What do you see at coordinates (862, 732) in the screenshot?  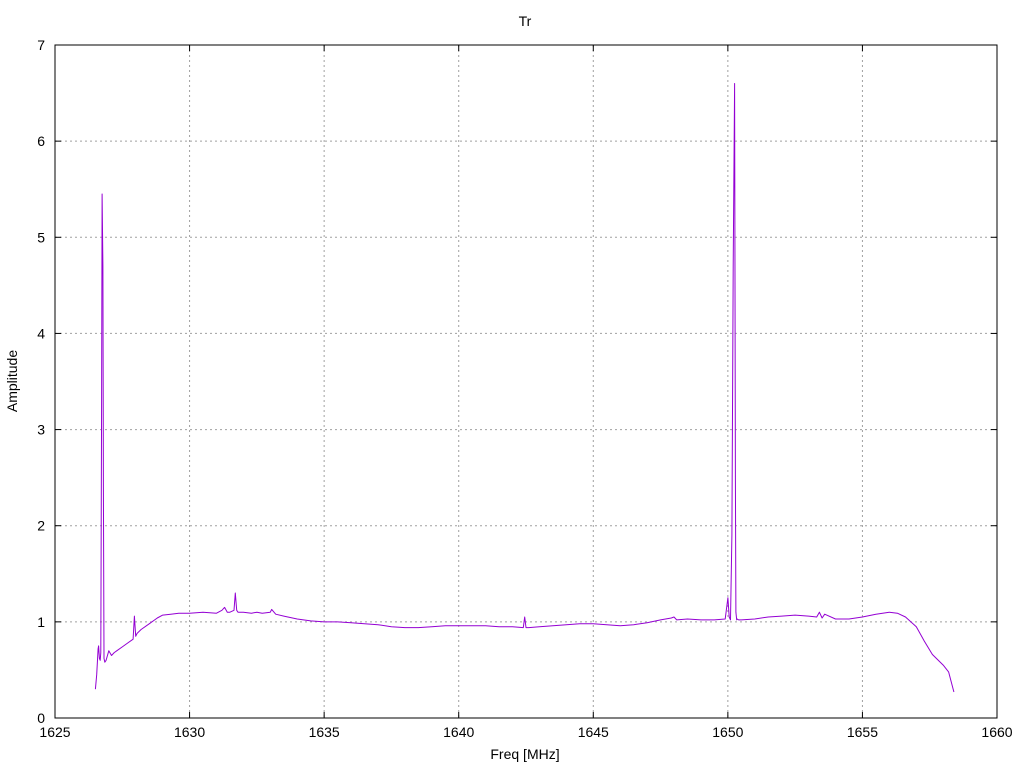 I see `x-tick-label: 1655` at bounding box center [862, 732].